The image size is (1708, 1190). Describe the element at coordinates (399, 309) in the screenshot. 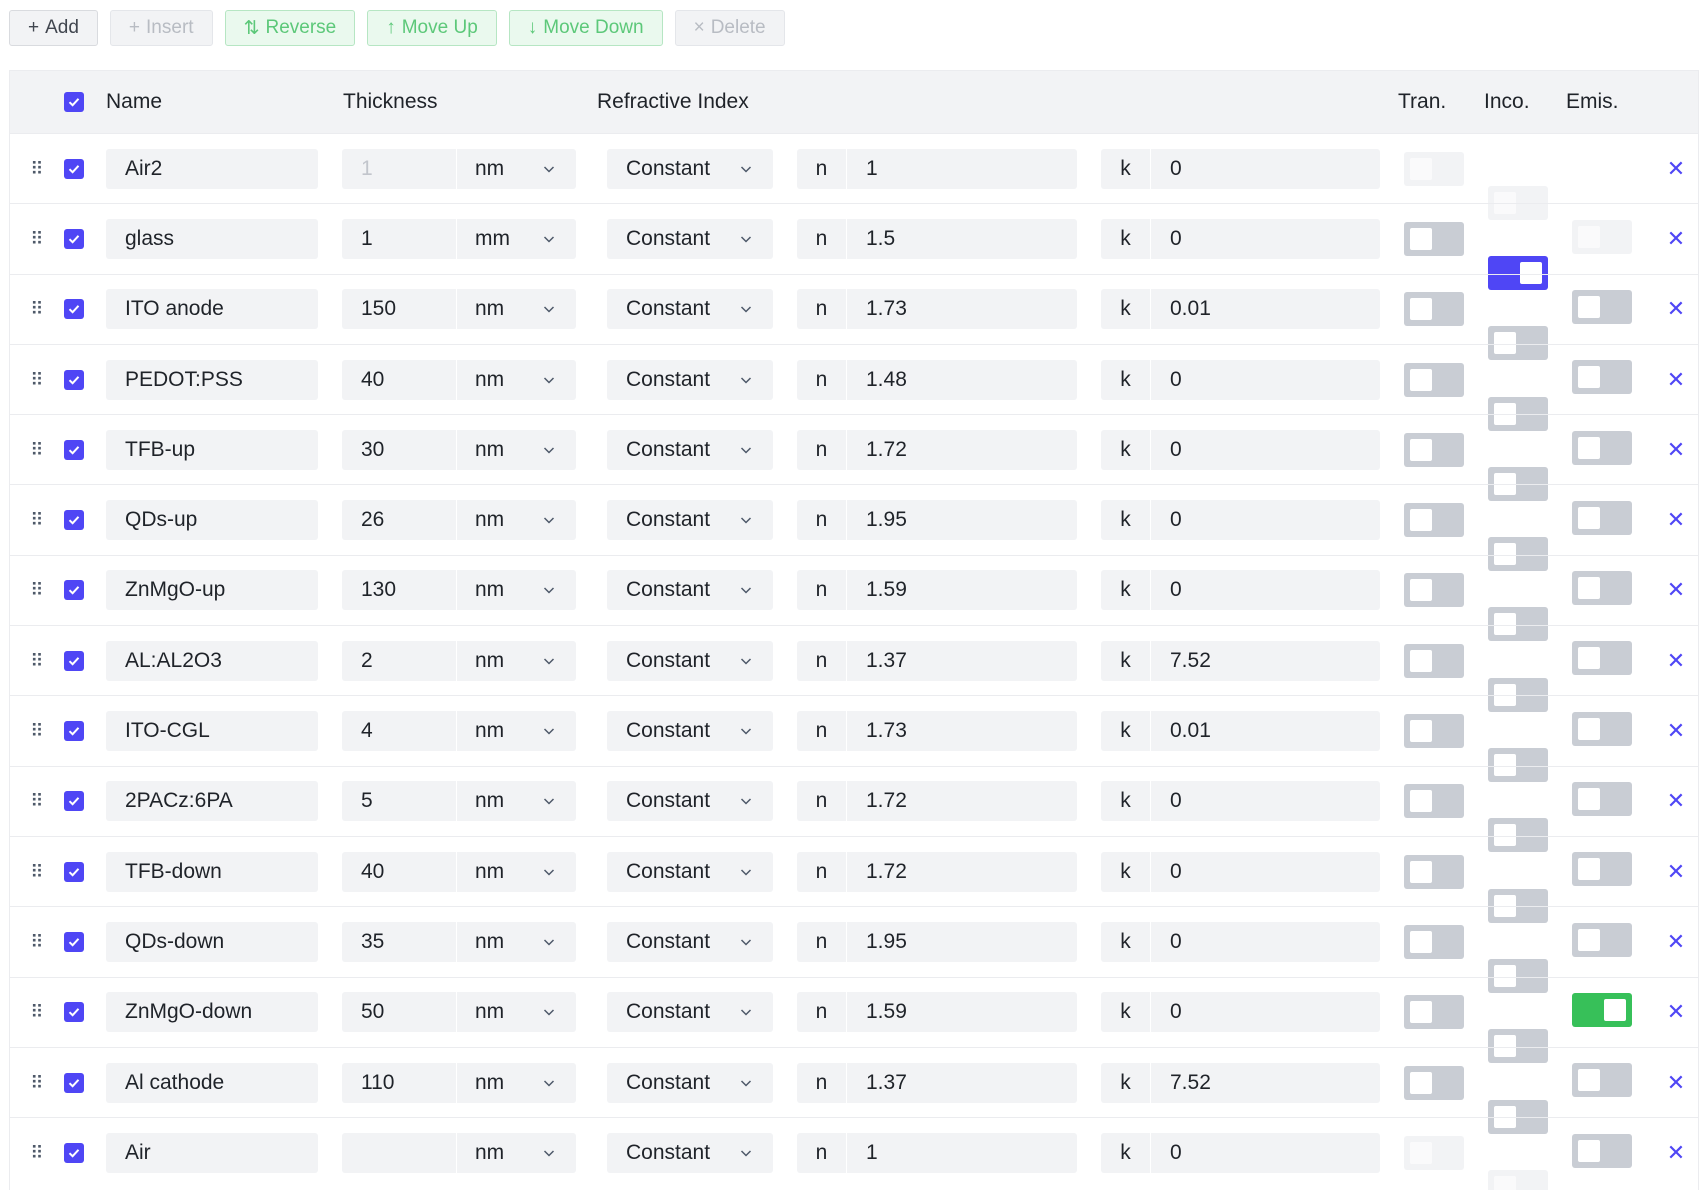

I see `thickness-input: 150` at that location.